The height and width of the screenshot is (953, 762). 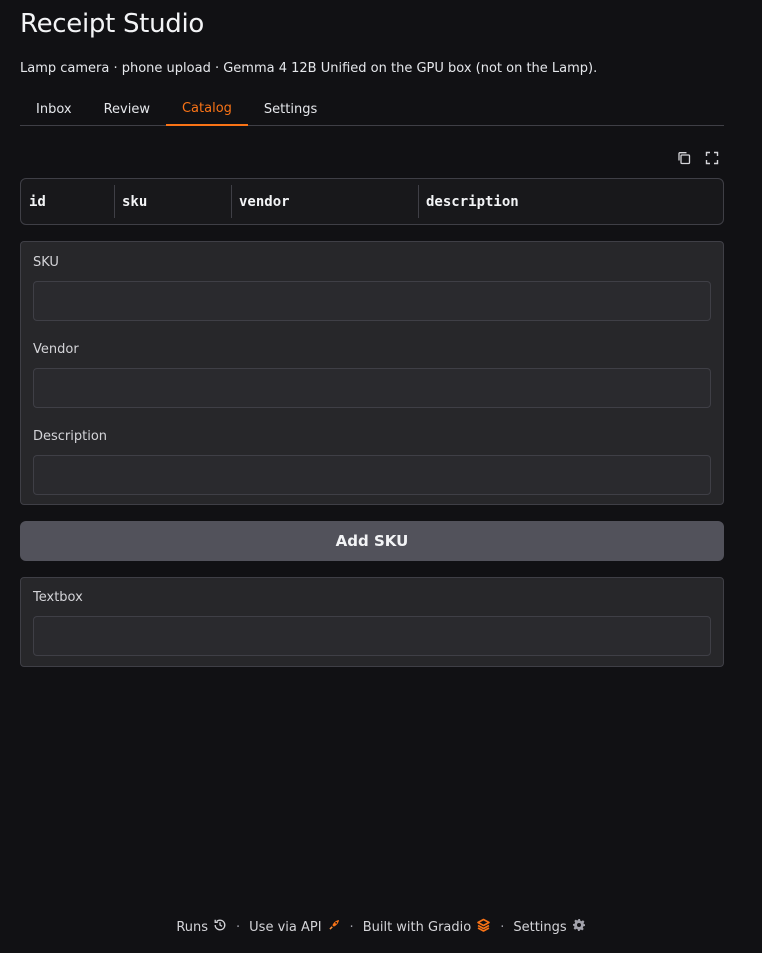 I want to click on gradio-logo-icon, so click(x=483, y=927).